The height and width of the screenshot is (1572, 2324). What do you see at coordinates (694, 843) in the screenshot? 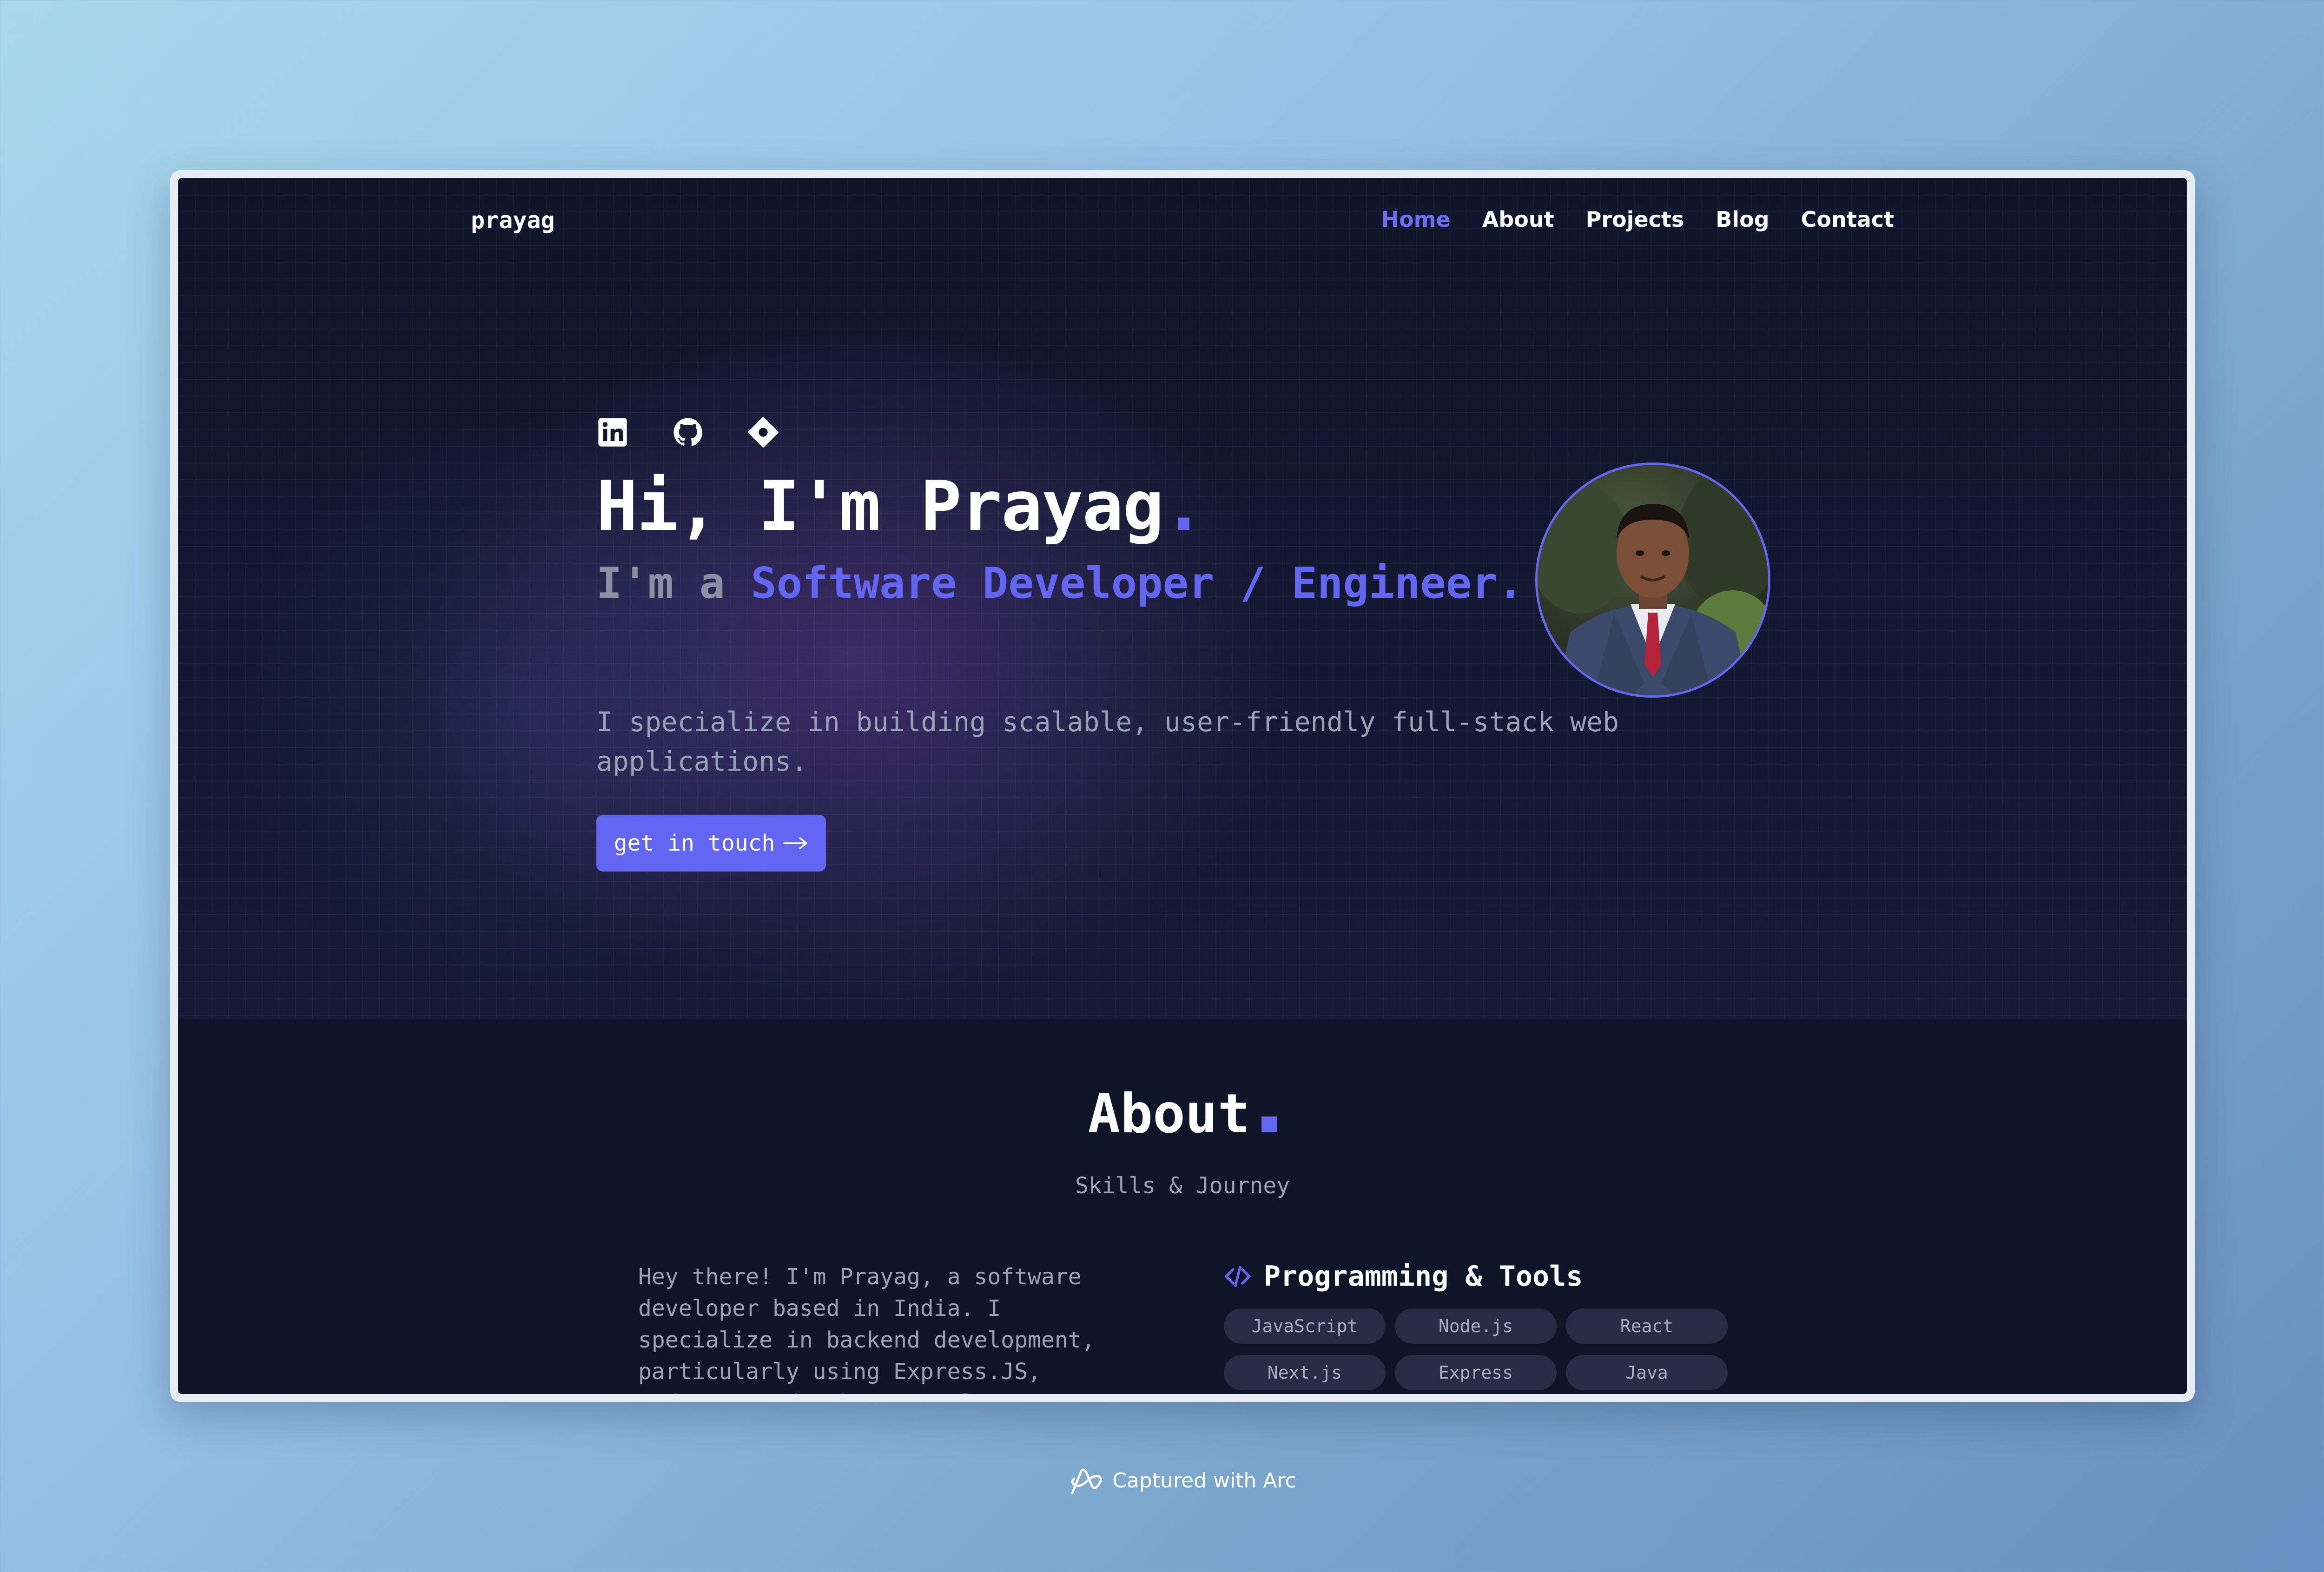
I see `cta-label: get in touch` at bounding box center [694, 843].